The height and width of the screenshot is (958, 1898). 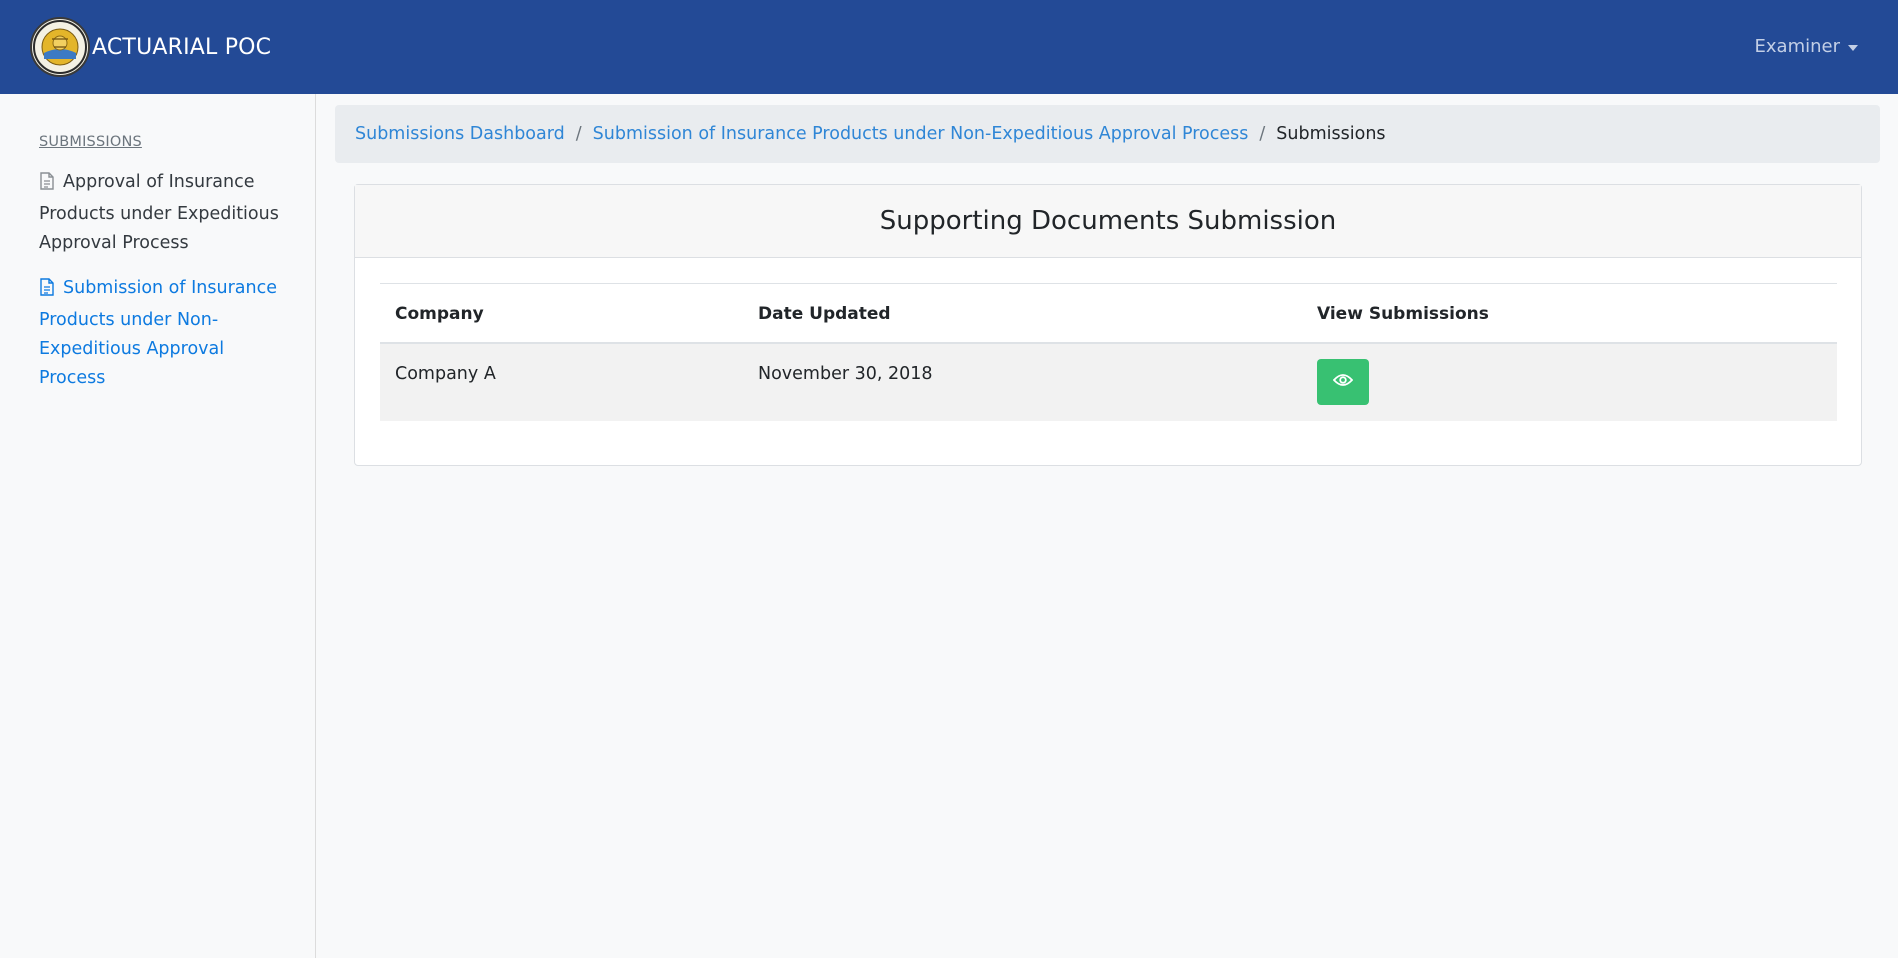 I want to click on breadcrumb-current: Submissions, so click(x=1331, y=134).